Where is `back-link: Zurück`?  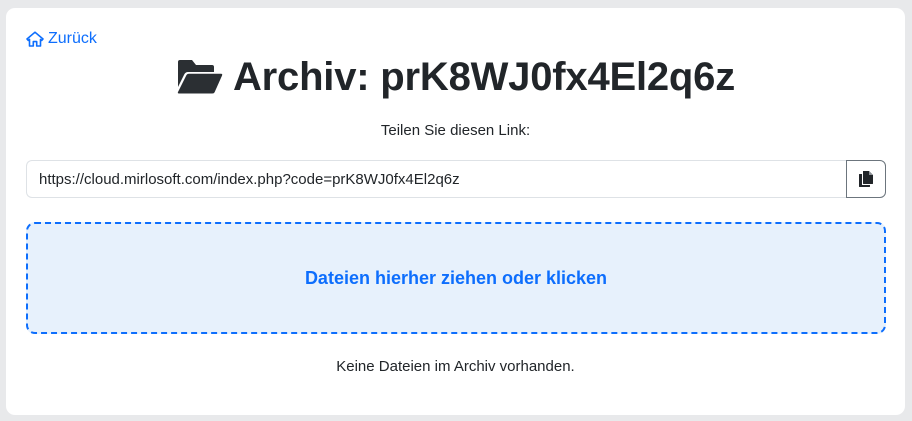 back-link: Zurück is located at coordinates (61, 39).